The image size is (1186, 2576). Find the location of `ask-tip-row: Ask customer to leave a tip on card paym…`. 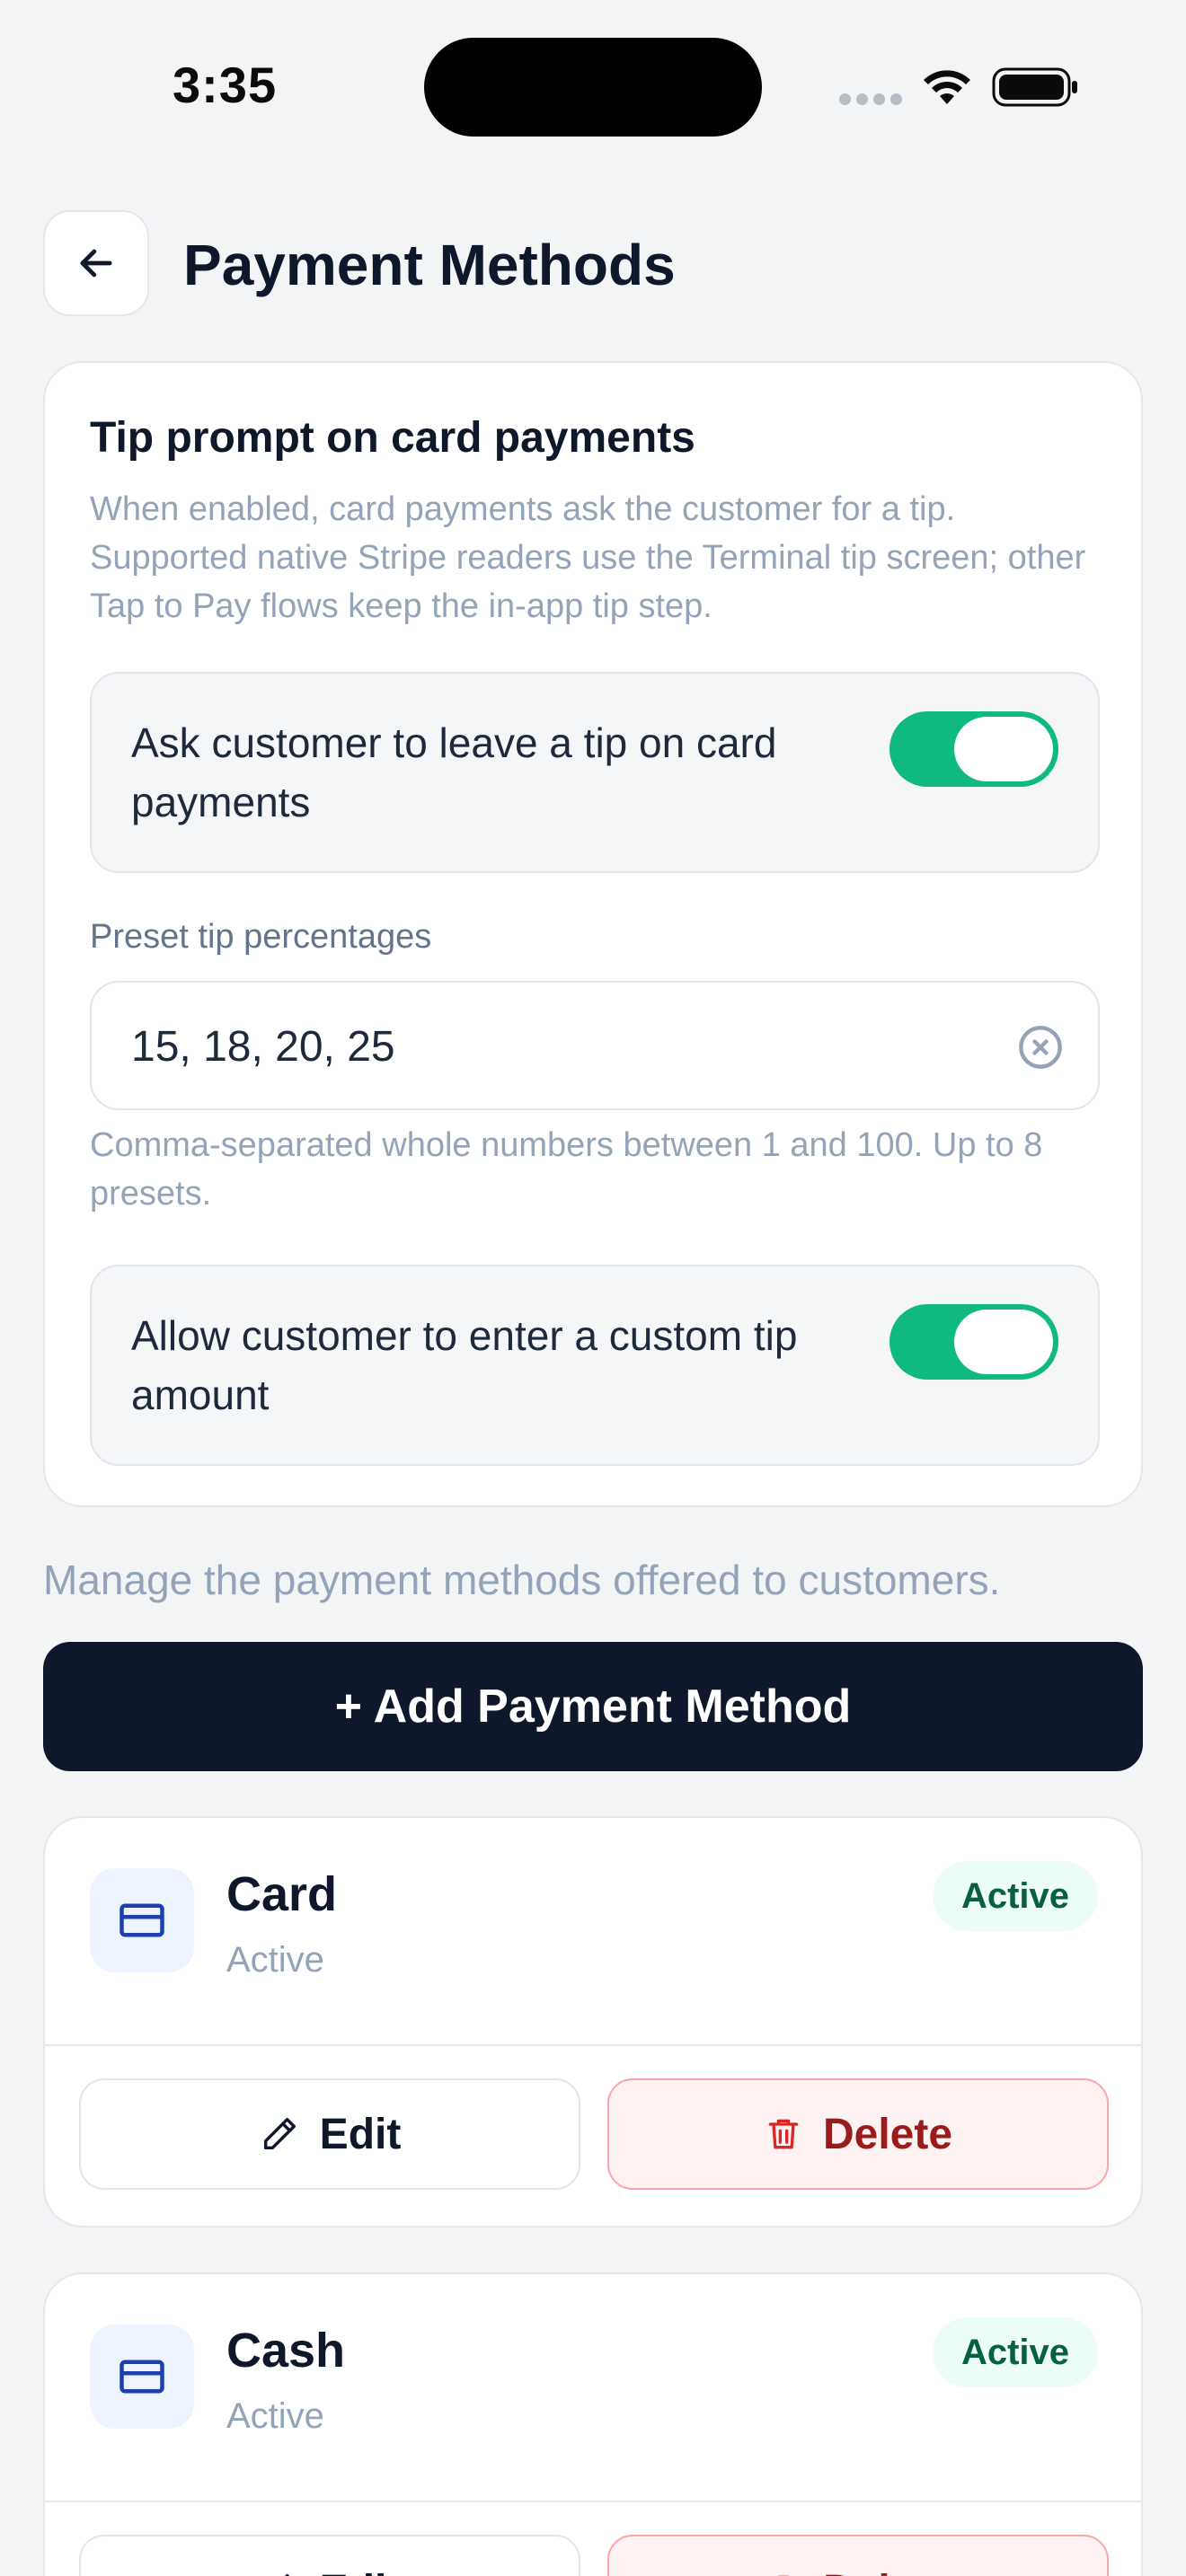

ask-tip-row: Ask customer to leave a tip on card paym… is located at coordinates (595, 772).